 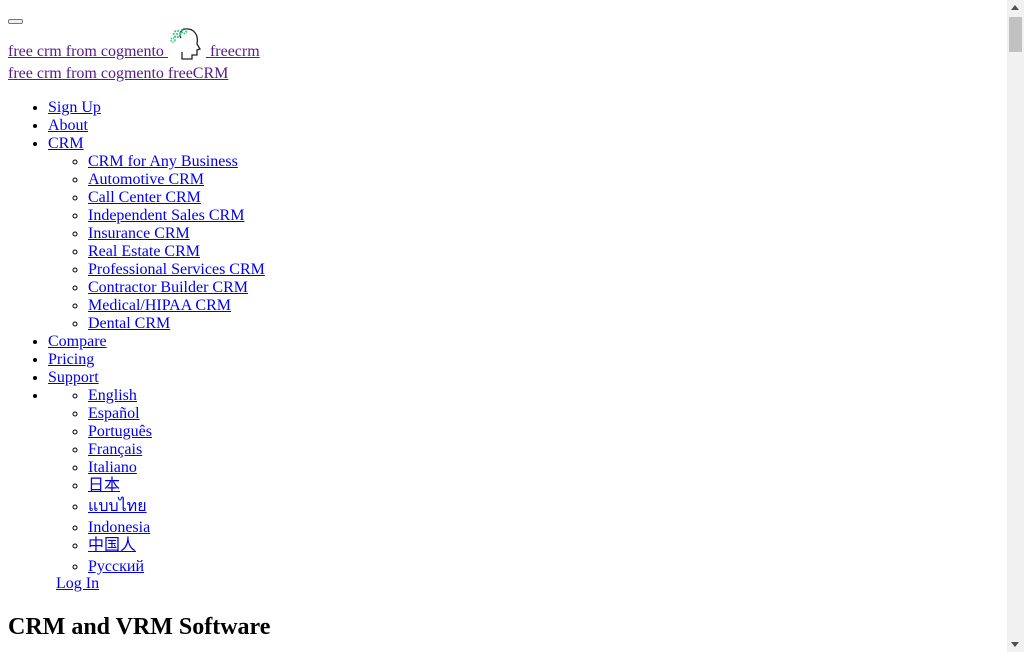 What do you see at coordinates (144, 251) in the screenshot?
I see `crm-link-real-estate: Real Estate CRM` at bounding box center [144, 251].